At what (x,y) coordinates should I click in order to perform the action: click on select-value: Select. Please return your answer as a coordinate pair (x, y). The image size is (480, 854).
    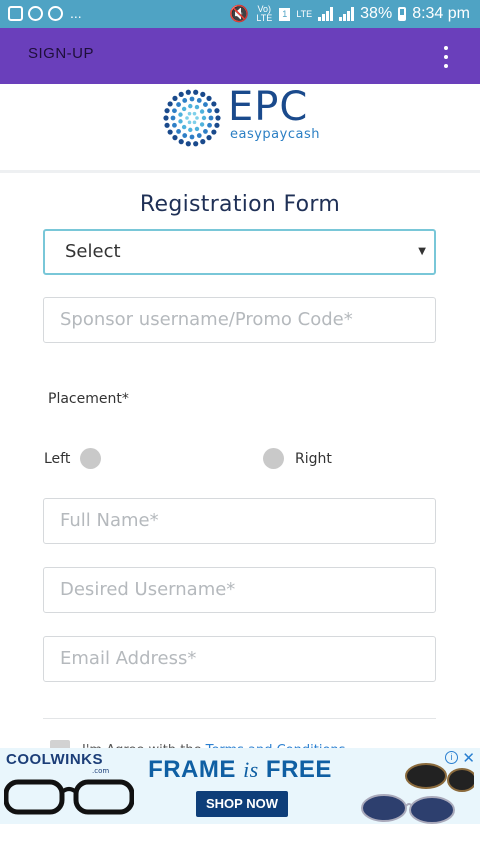
    Looking at the image, I should click on (93, 251).